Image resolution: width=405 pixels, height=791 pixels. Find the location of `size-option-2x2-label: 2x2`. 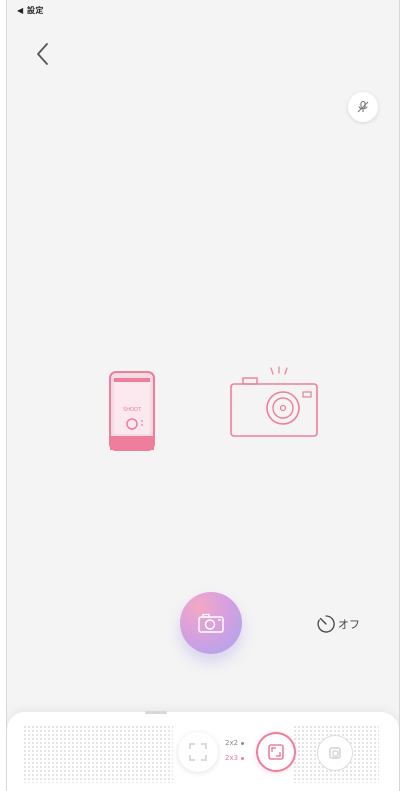

size-option-2x2-label: 2x2 is located at coordinates (232, 743).